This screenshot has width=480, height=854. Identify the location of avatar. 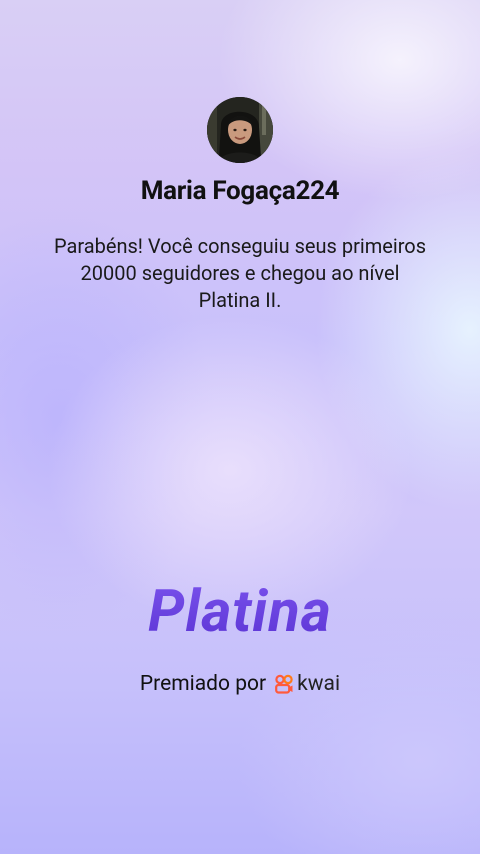
(240, 130).